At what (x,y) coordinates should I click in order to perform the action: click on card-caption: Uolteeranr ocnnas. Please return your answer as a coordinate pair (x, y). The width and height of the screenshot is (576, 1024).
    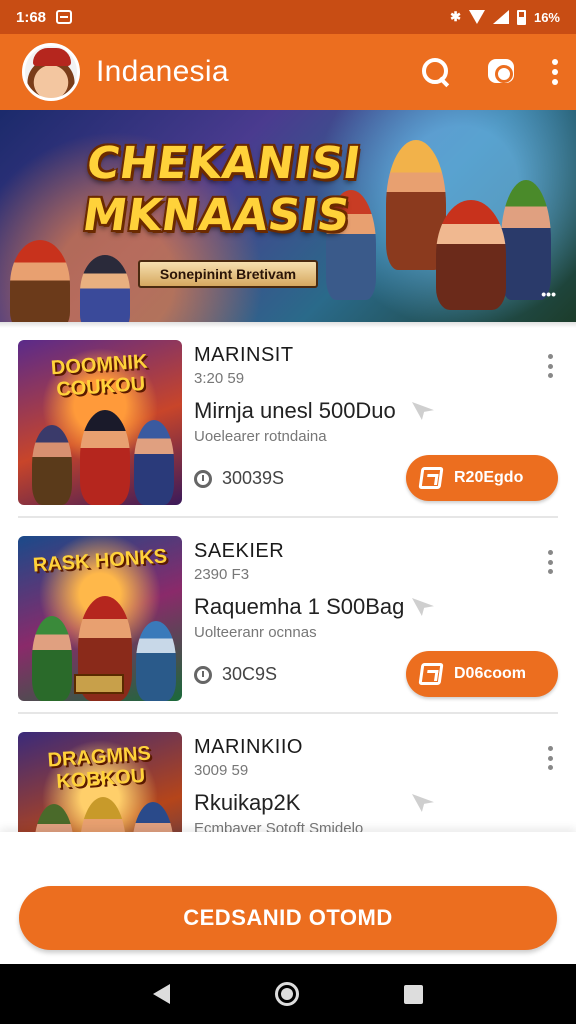
    Looking at the image, I should click on (255, 632).